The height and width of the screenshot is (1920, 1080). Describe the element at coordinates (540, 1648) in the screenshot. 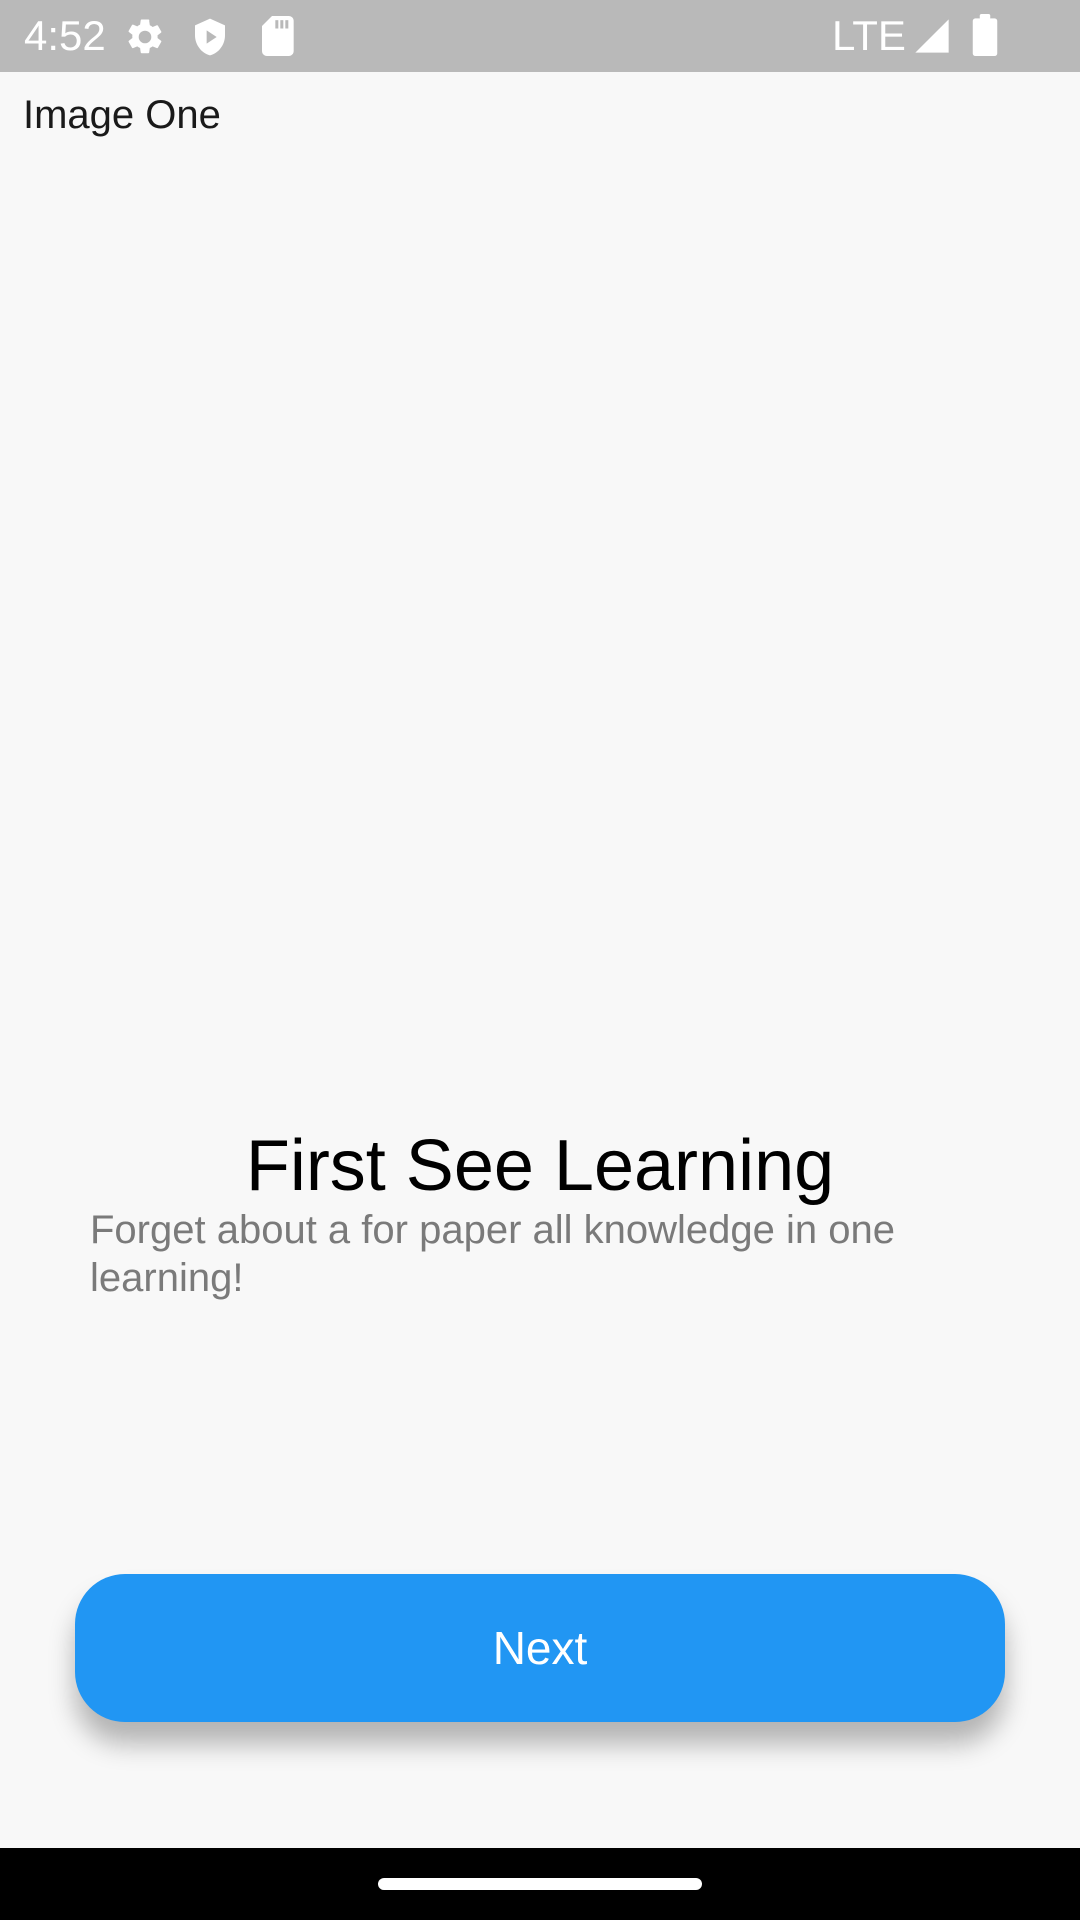

I see `next-button: Next` at that location.